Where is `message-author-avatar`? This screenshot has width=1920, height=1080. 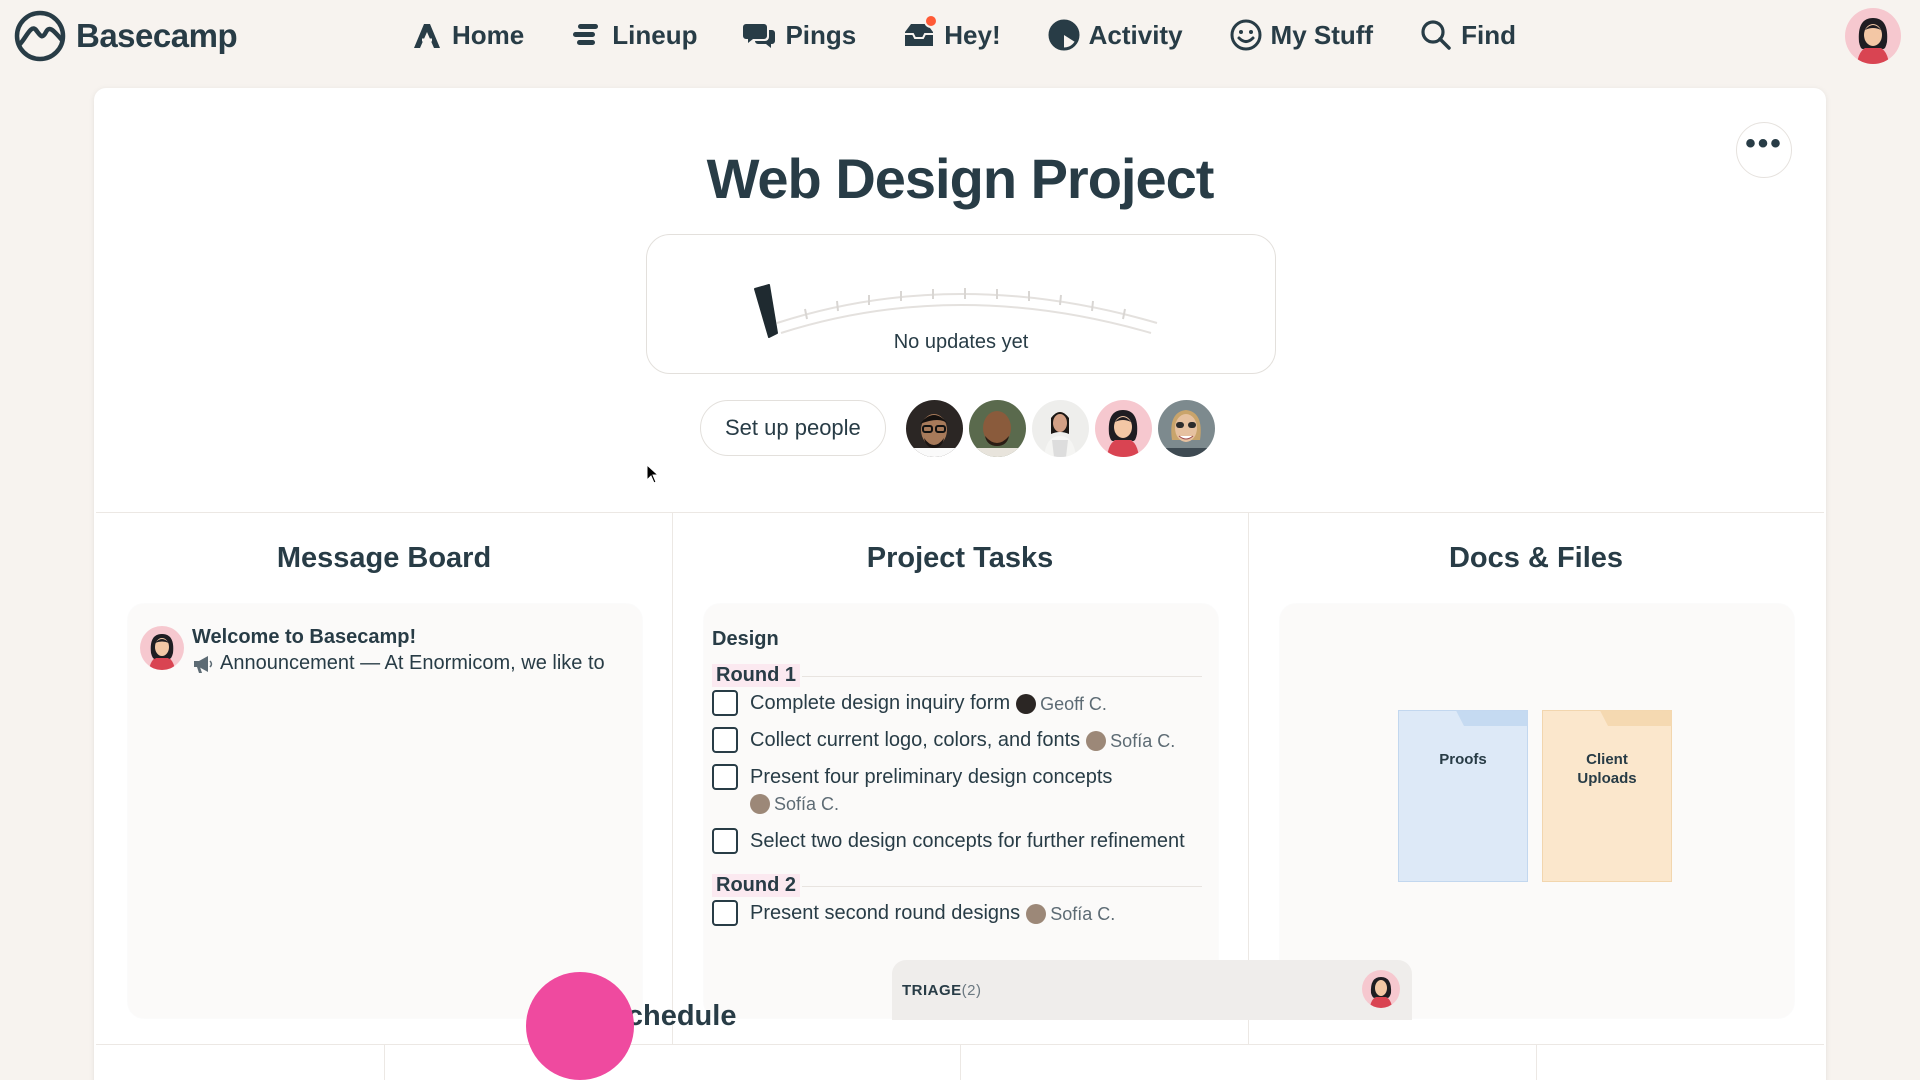 message-author-avatar is located at coordinates (162, 648).